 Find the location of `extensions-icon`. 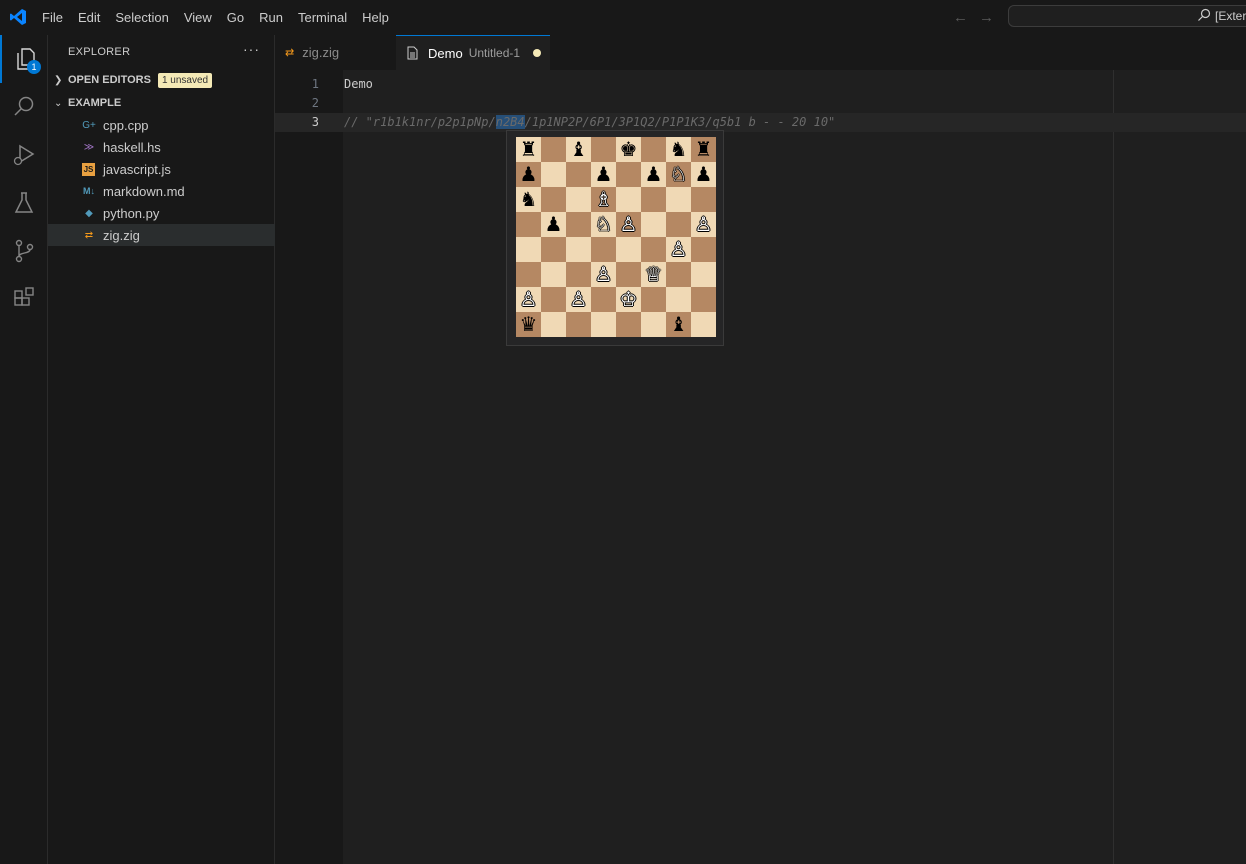

extensions-icon is located at coordinates (24, 296).